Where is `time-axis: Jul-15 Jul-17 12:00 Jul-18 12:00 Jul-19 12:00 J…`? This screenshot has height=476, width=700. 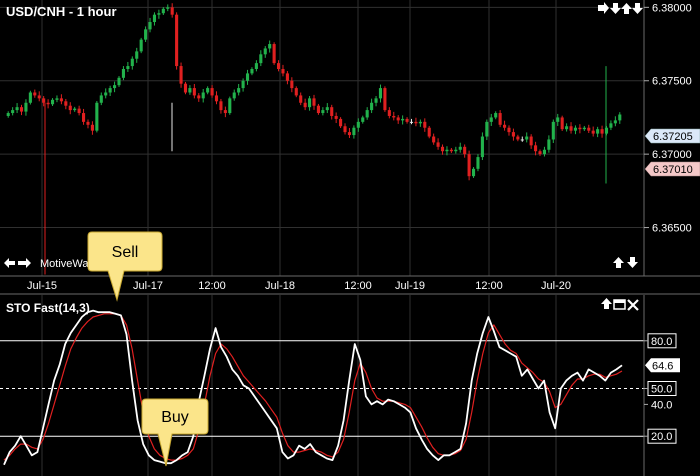 time-axis: Jul-15 Jul-17 12:00 Jul-18 12:00 Jul-19 12:00 J… is located at coordinates (350, 285).